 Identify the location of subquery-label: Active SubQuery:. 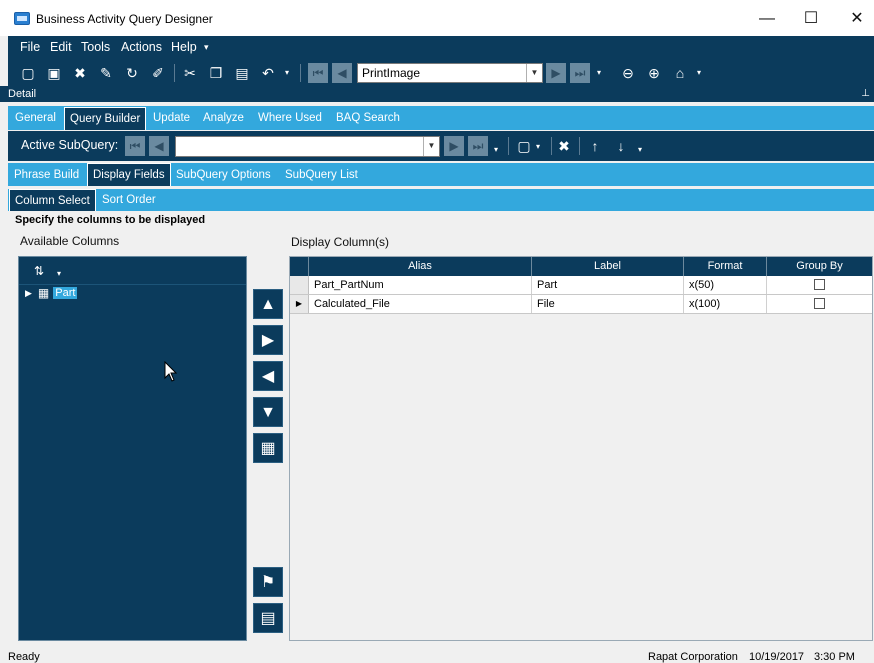
(70, 145).